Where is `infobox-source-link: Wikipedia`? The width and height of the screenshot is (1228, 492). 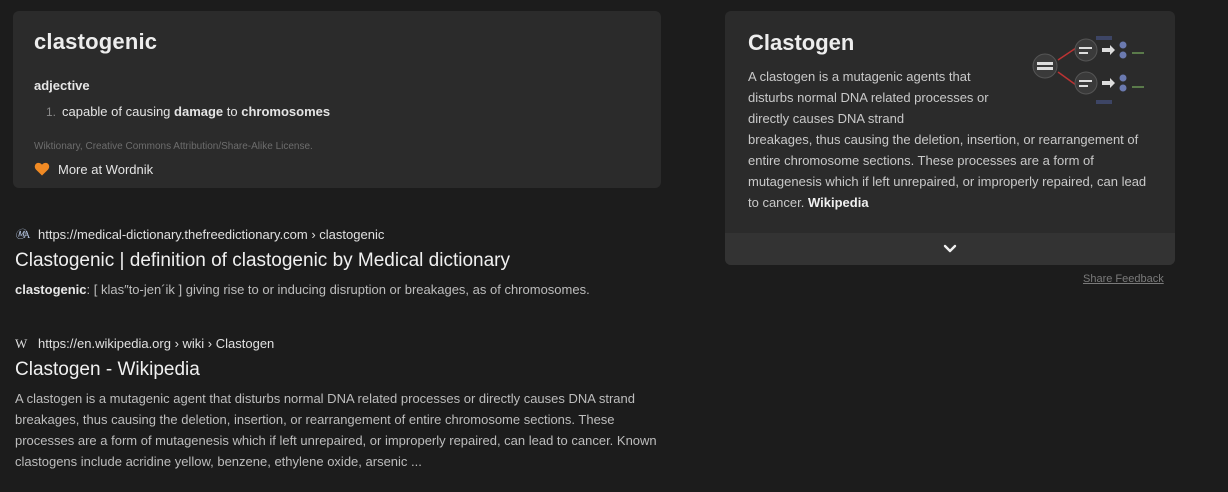
infobox-source-link: Wikipedia is located at coordinates (838, 202).